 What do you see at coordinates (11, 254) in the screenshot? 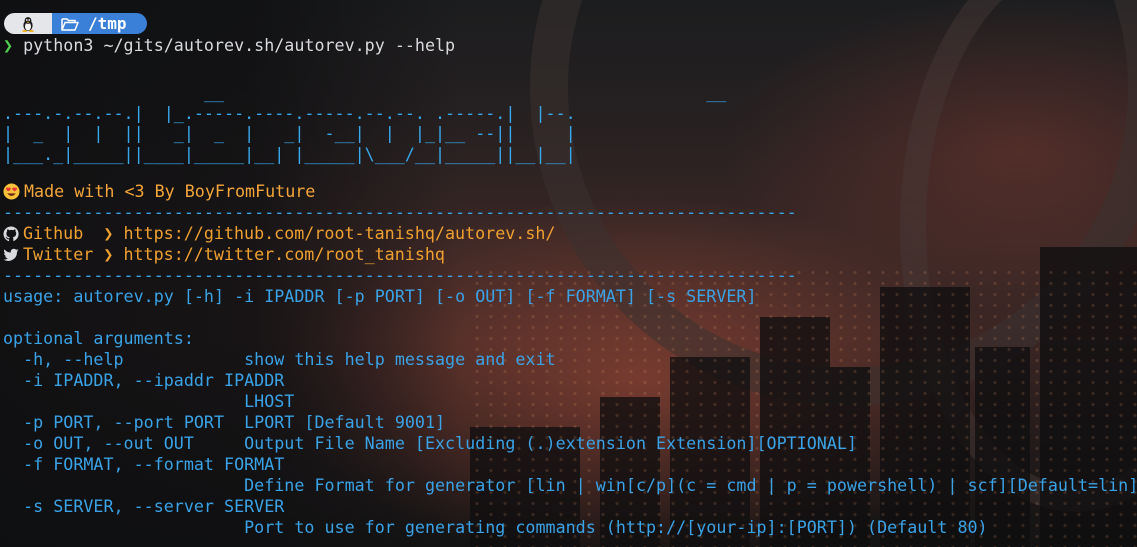
I see `twitter-bird-icon` at bounding box center [11, 254].